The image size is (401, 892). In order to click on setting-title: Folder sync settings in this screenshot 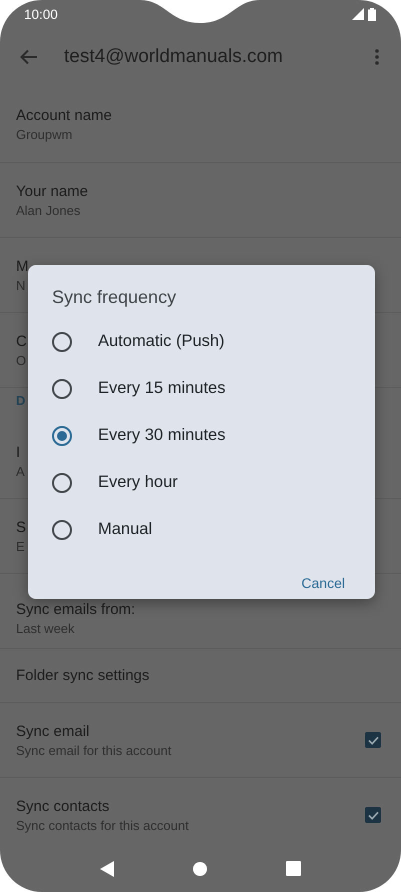, I will do `click(83, 675)`.